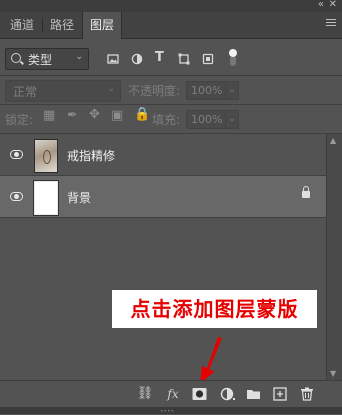 This screenshot has width=342, height=415. I want to click on new-layer-icon, so click(280, 394).